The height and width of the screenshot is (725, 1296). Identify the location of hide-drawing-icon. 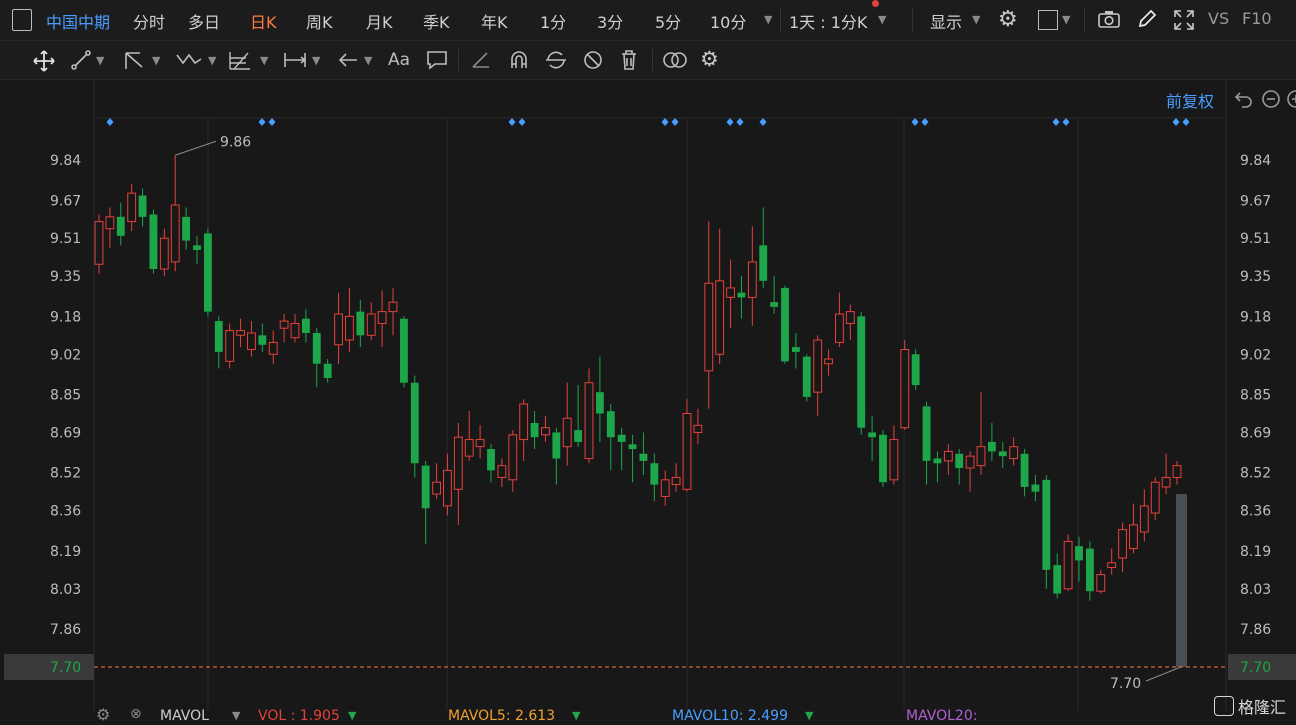
(593, 62).